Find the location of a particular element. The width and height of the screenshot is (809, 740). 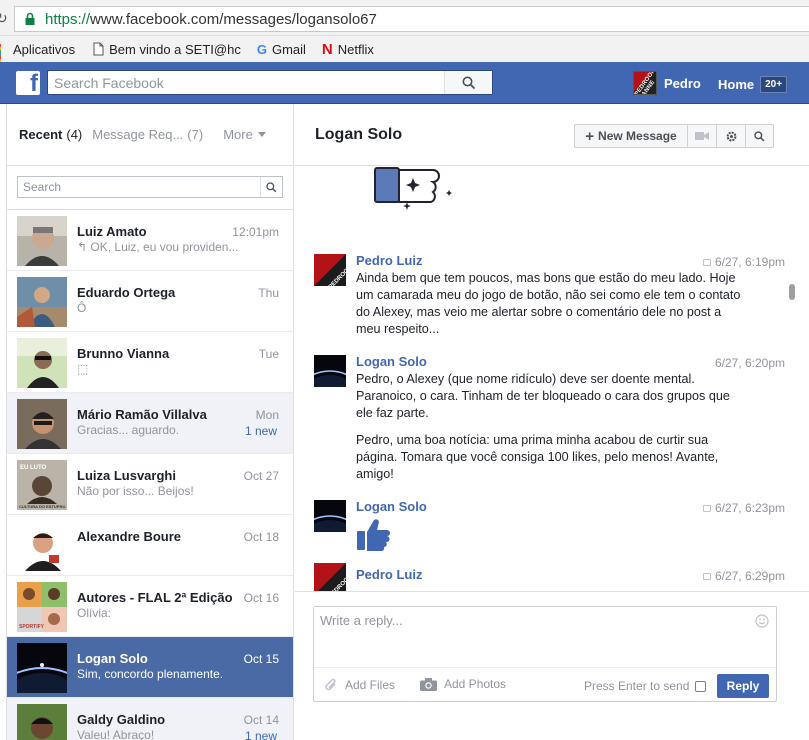

svg-text: SPORTIFY is located at coordinates (32, 627).